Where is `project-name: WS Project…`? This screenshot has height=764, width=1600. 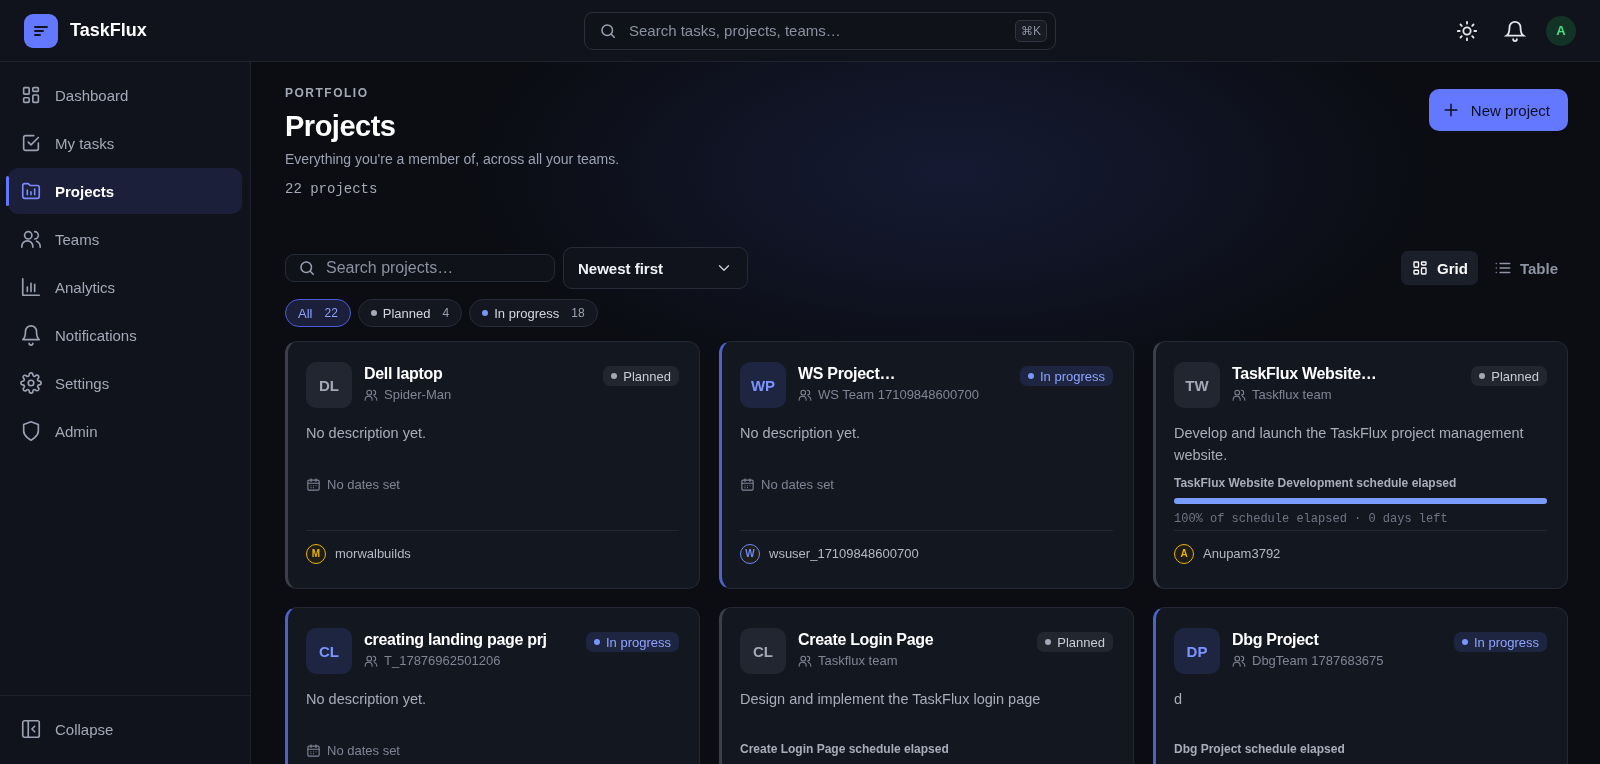 project-name: WS Project… is located at coordinates (847, 374).